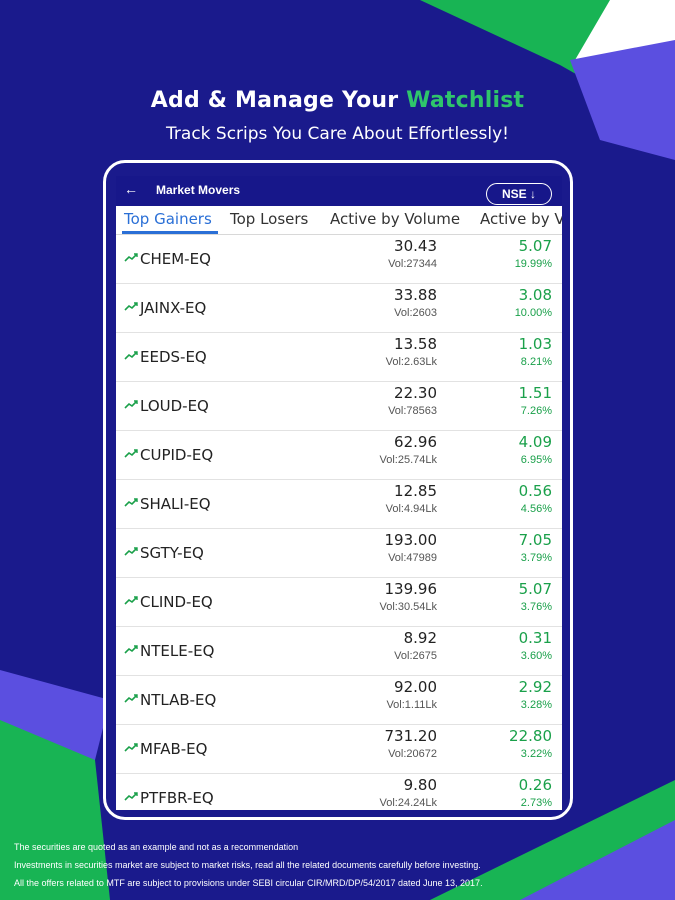 This screenshot has width=675, height=900. I want to click on price: 8.92, so click(420, 638).